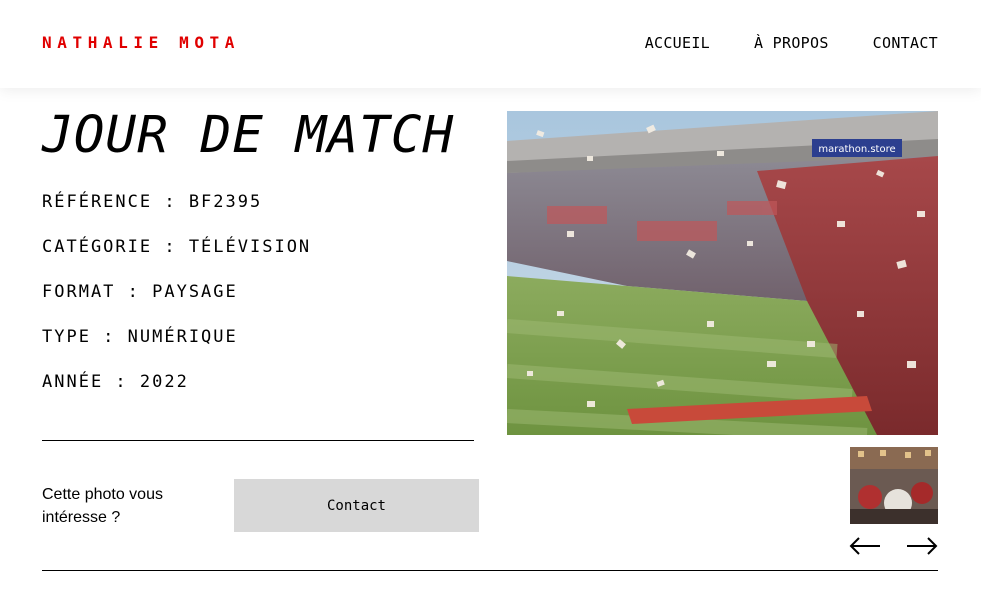  What do you see at coordinates (177, 247) in the screenshot?
I see `detail-category: CATÉGORIE : TÉLÉVISION` at bounding box center [177, 247].